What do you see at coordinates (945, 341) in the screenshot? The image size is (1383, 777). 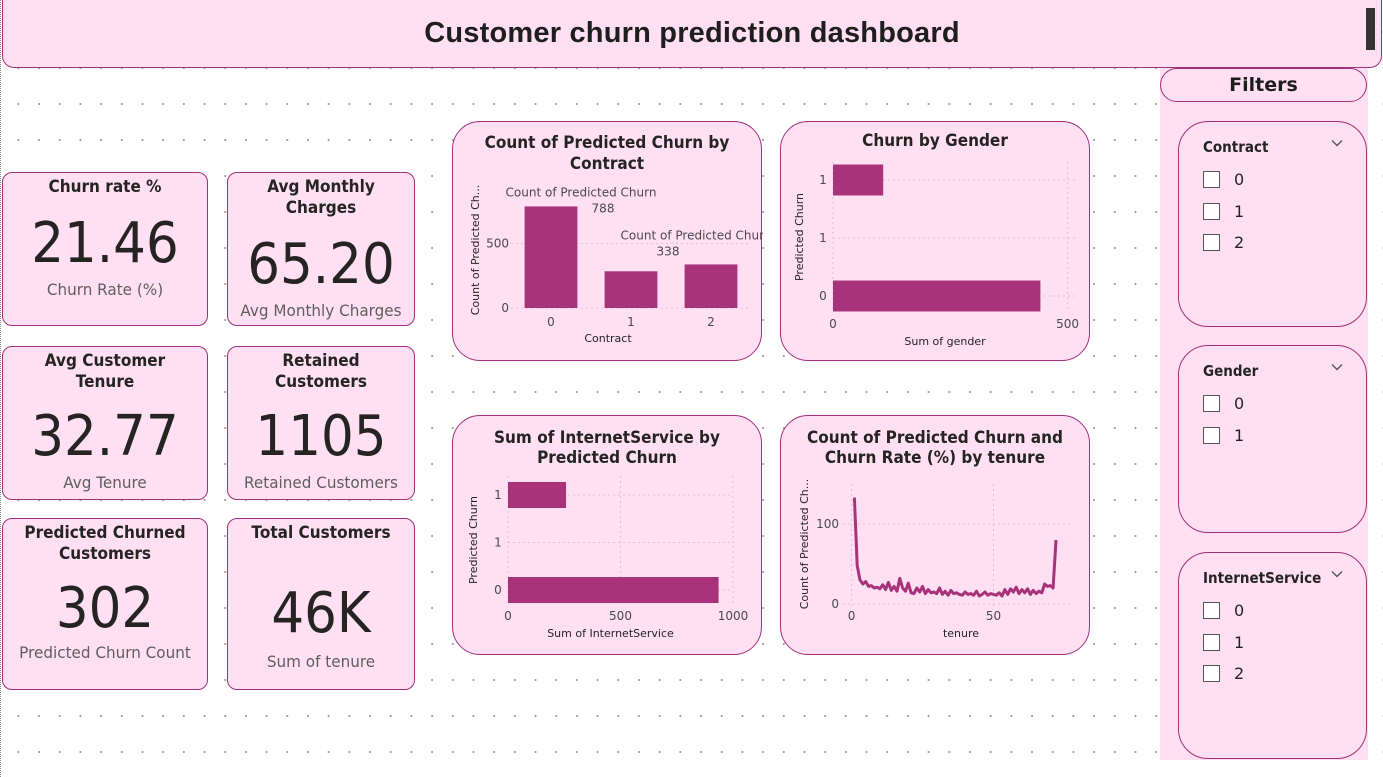 I see `x-axis-title: Sum of gender` at bounding box center [945, 341].